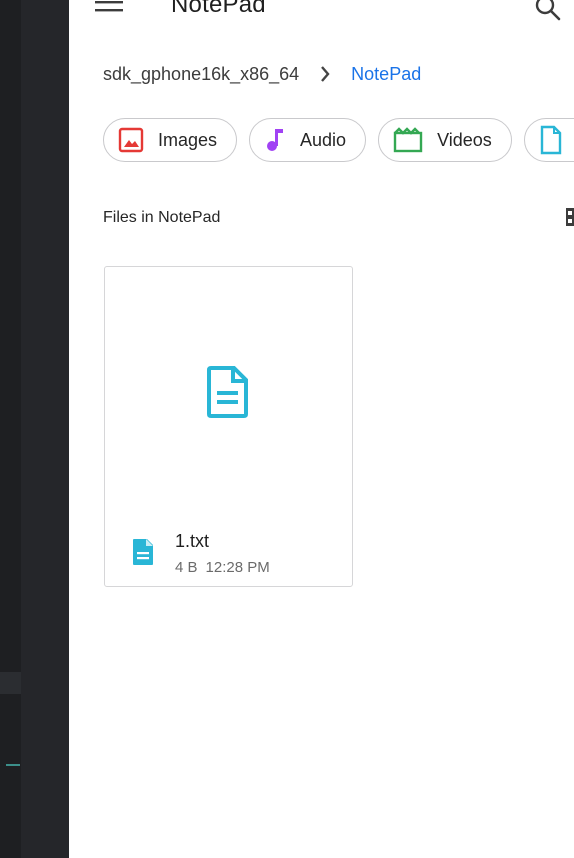 Image resolution: width=574 pixels, height=858 pixels. I want to click on image-icon, so click(131, 140).